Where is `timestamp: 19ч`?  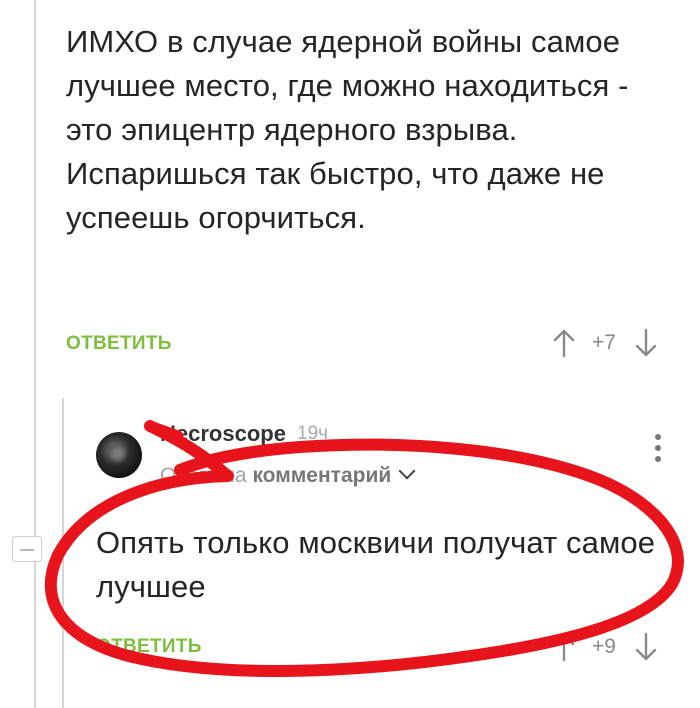 timestamp: 19ч is located at coordinates (313, 433).